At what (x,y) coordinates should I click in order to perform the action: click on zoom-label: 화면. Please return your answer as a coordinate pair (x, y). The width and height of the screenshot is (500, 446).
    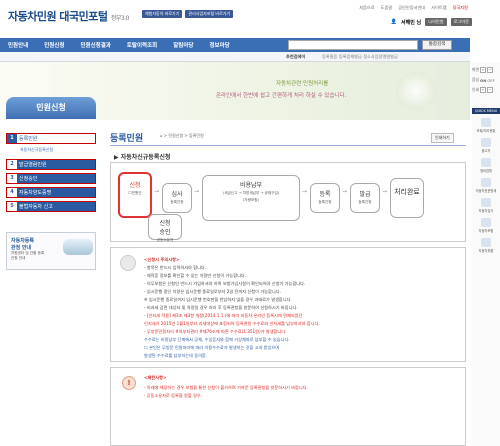
    Looking at the image, I should click on (475, 69).